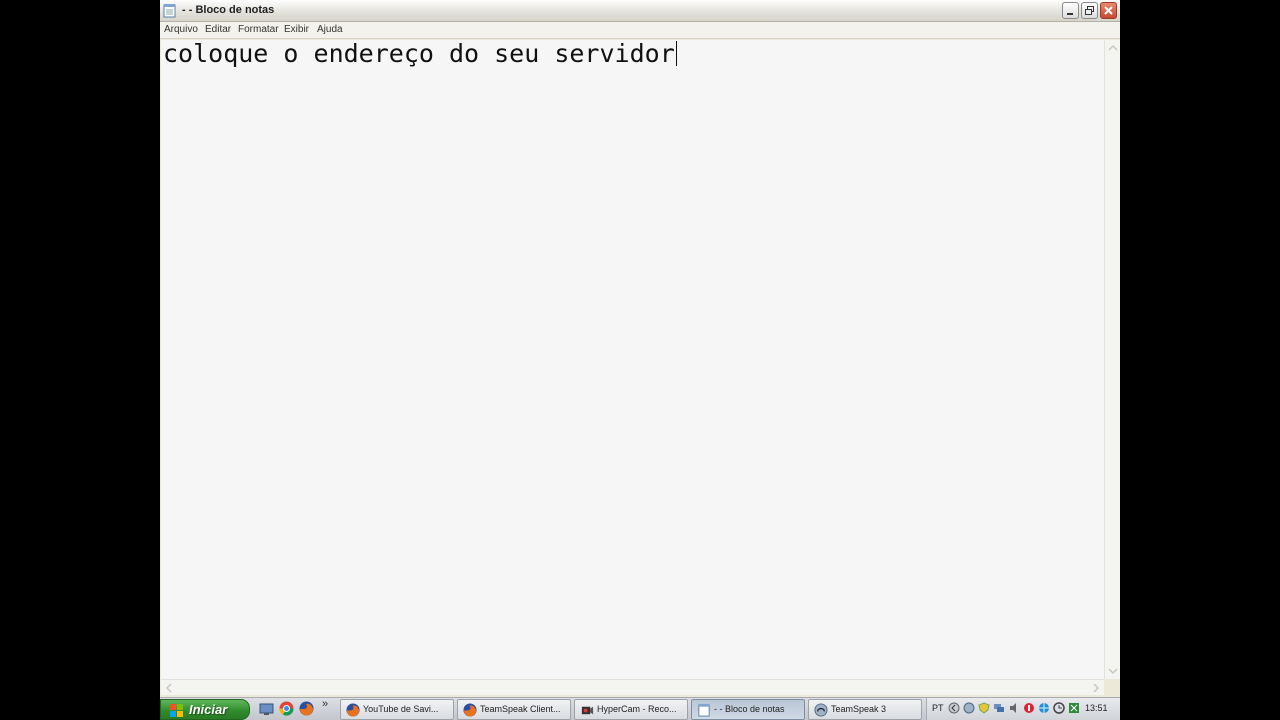 This screenshot has width=1280, height=720. I want to click on text-caret, so click(676, 53).